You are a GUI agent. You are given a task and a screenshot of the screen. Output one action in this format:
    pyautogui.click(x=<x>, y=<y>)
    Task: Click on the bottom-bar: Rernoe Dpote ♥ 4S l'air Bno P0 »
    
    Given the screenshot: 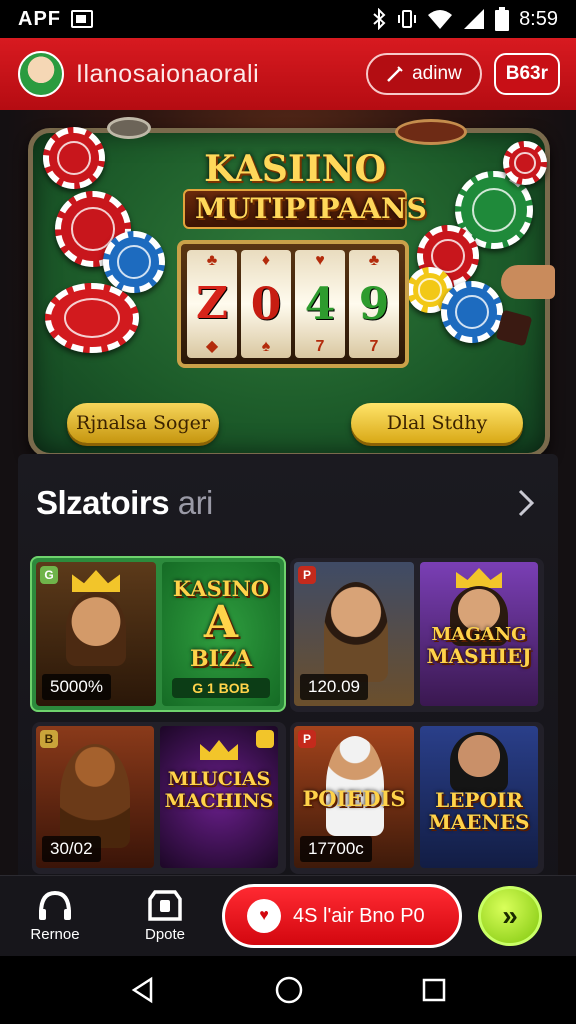 What is the action you would take?
    pyautogui.click(x=288, y=915)
    